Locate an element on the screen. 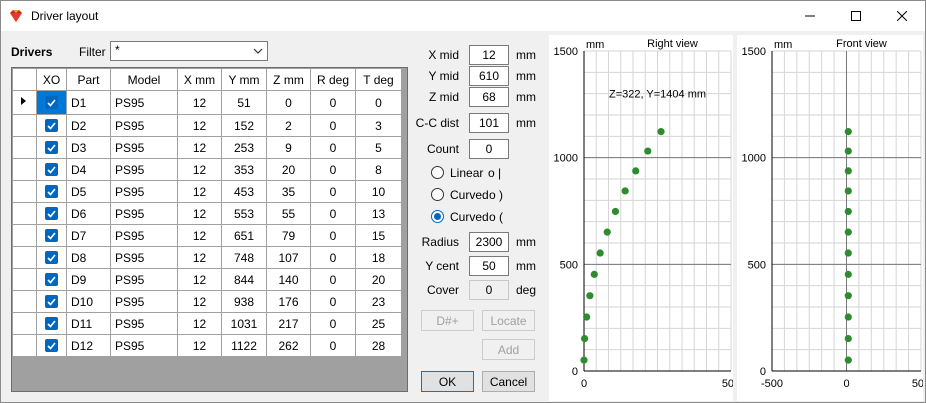 This screenshot has height=403, width=926. y-cell: 1122 is located at coordinates (244, 345).